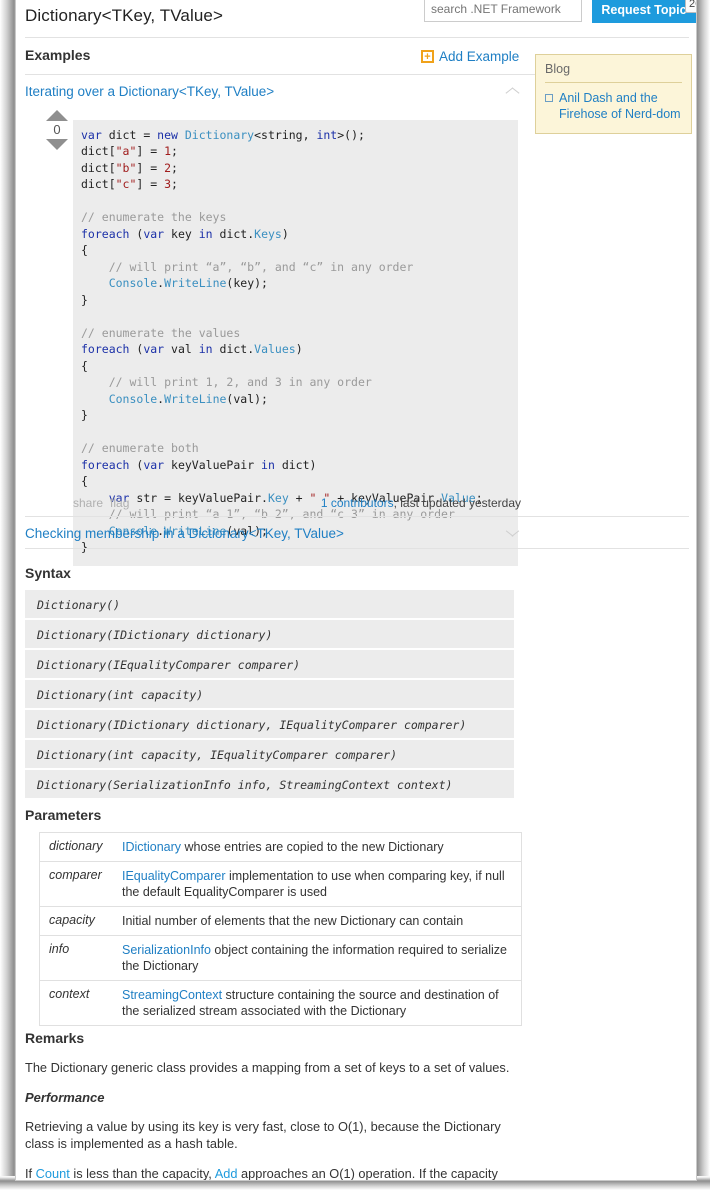  What do you see at coordinates (168, 184) in the screenshot?
I see `code-token: 3` at bounding box center [168, 184].